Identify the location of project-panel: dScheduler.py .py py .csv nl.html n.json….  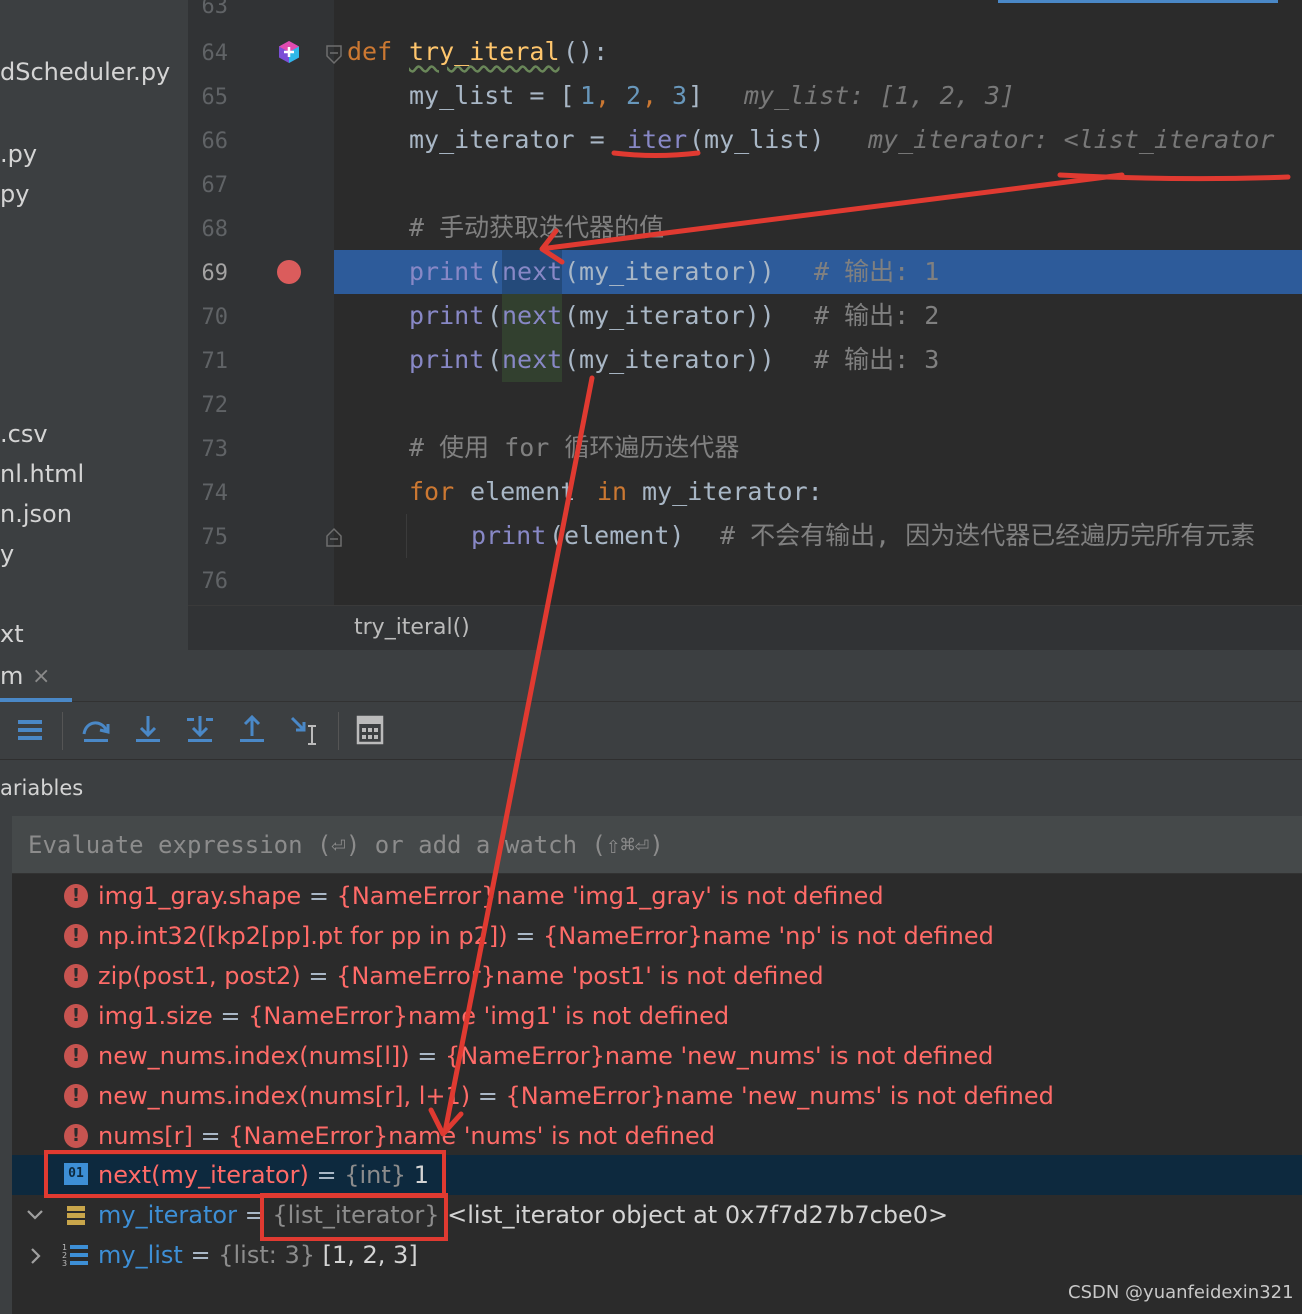
(94, 325).